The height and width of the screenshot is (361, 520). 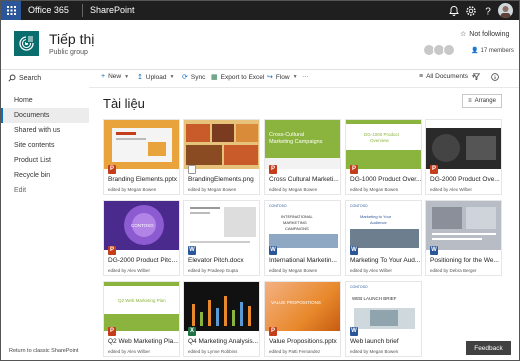 I want to click on tile-edited-by: edited by Debra Berger, so click(x=453, y=270).